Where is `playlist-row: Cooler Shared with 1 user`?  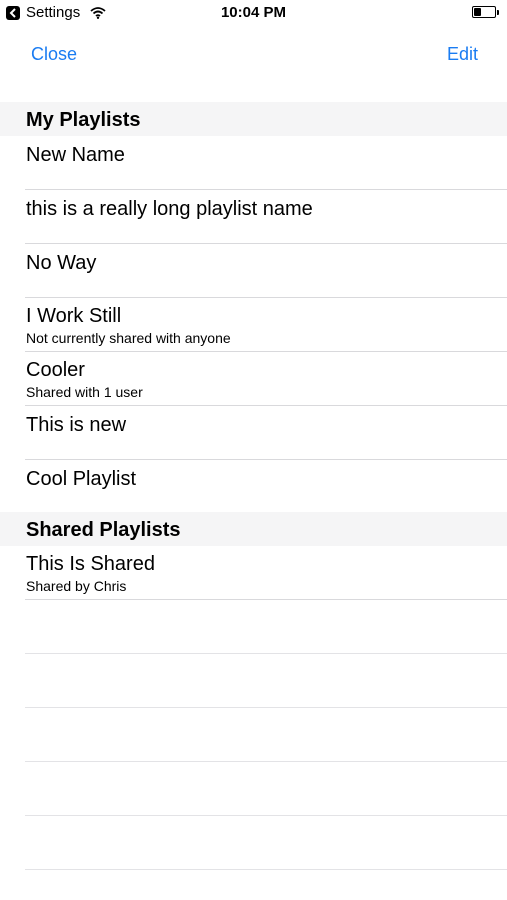
playlist-row: Cooler Shared with 1 user is located at coordinates (266, 379).